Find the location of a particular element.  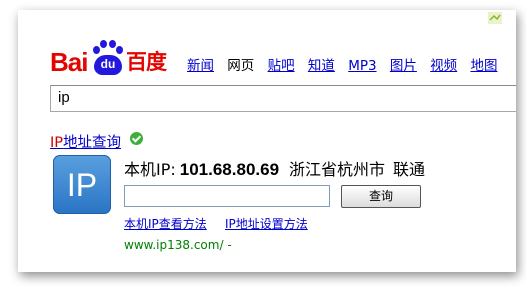

result-url: www.ip138.com/ - is located at coordinates (178, 245).